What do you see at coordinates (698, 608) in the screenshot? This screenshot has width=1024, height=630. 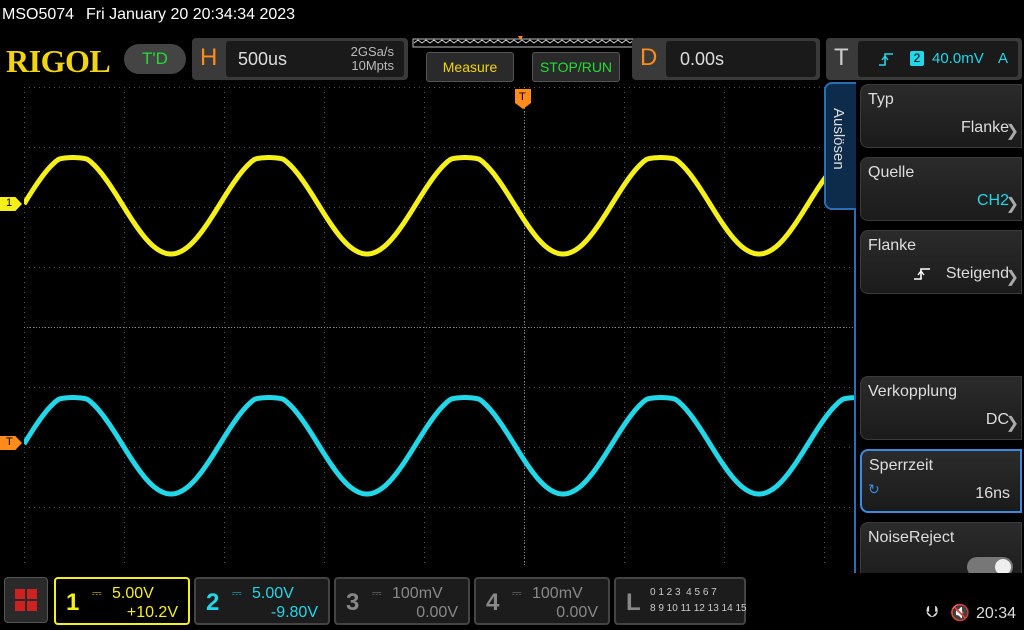 I see `logic-bits-row2: 8 9 10 11 12 13 14 15` at bounding box center [698, 608].